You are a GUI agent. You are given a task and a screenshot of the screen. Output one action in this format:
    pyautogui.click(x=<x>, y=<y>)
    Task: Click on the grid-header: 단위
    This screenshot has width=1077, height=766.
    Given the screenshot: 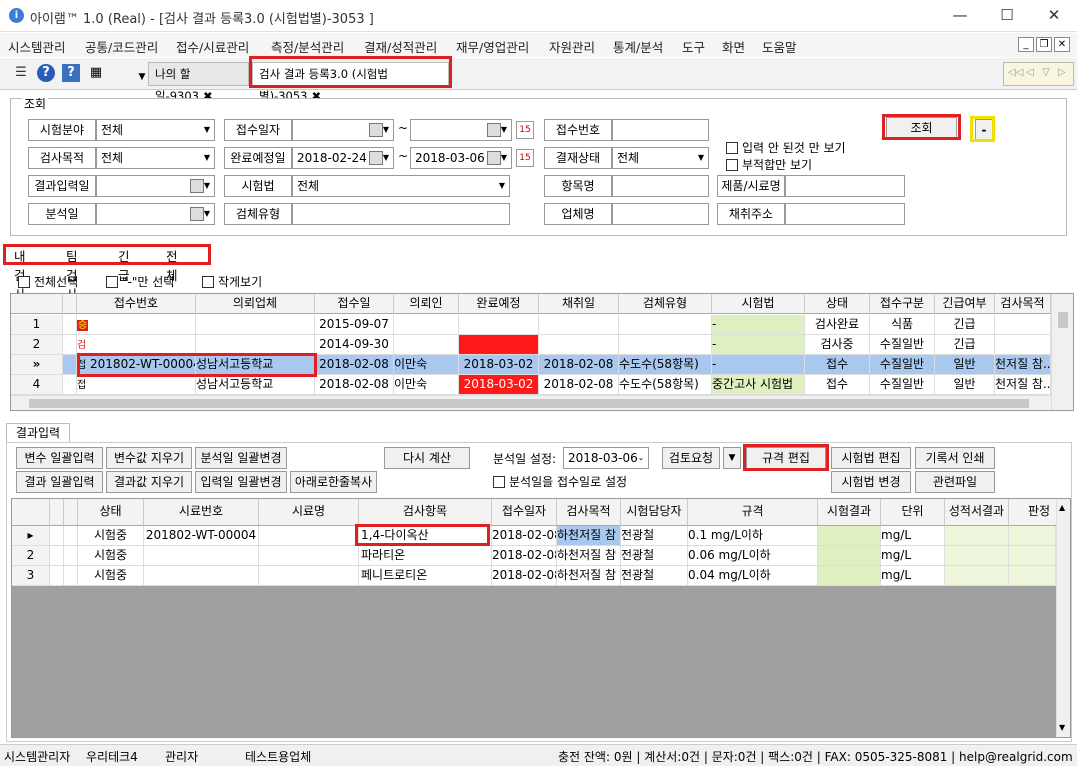 What is the action you would take?
    pyautogui.click(x=913, y=512)
    